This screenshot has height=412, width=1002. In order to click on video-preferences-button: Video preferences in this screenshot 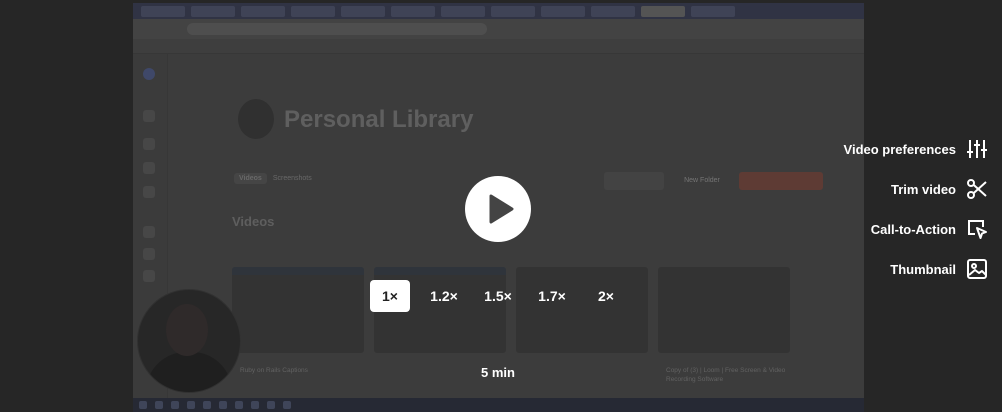, I will do `click(916, 149)`.